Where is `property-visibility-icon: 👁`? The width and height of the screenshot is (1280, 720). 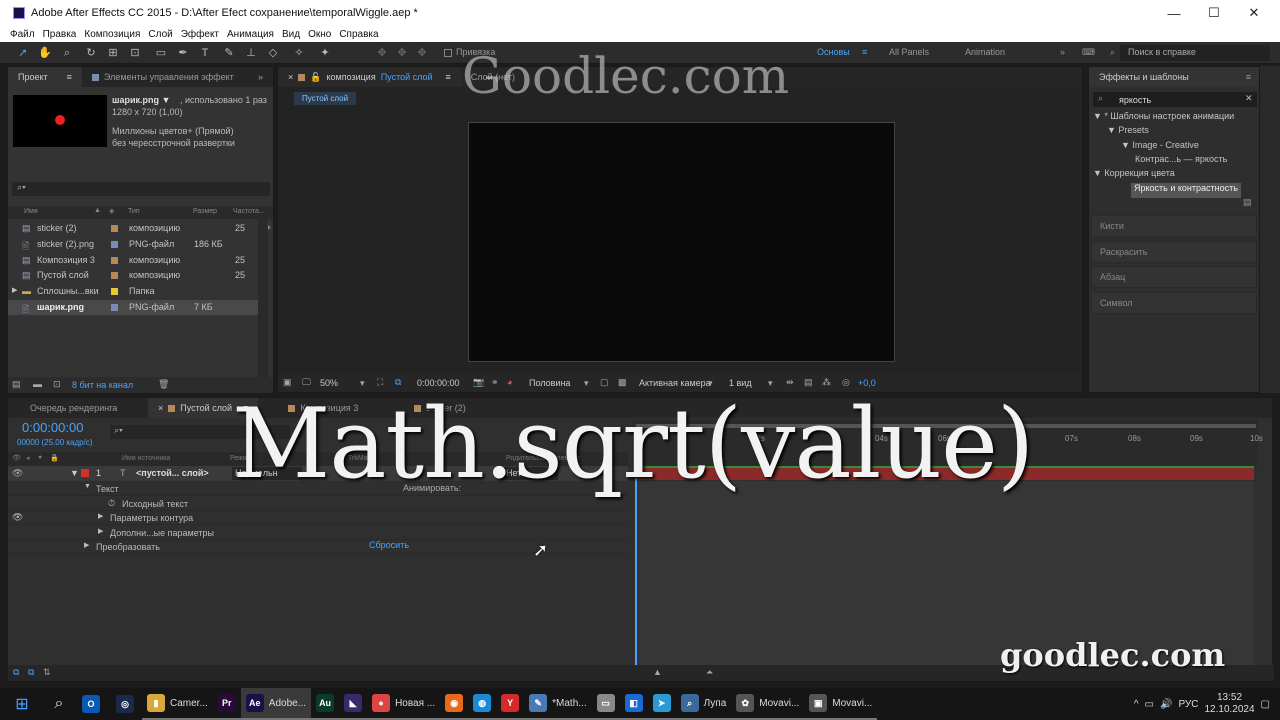
property-visibility-icon: 👁 is located at coordinates (17, 517).